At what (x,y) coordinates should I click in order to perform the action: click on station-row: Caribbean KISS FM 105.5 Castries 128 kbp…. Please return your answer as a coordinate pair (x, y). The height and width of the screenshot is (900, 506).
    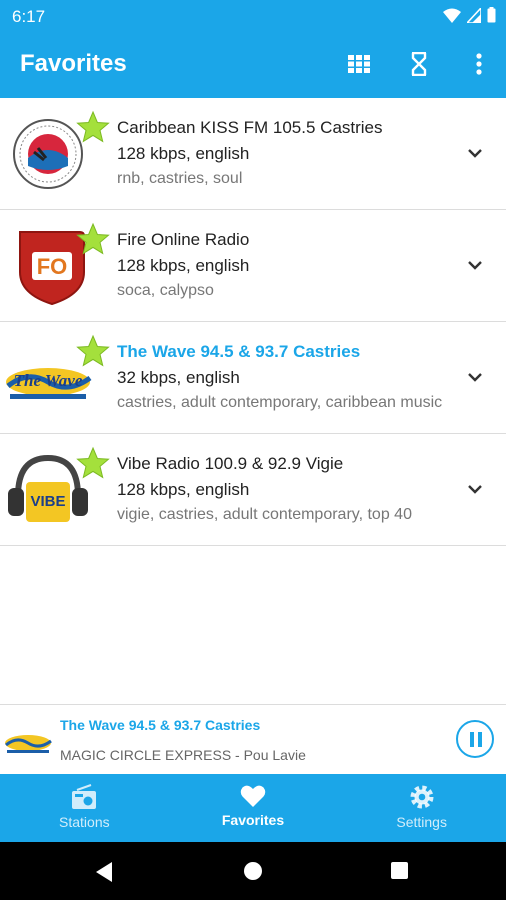
    Looking at the image, I should click on (253, 154).